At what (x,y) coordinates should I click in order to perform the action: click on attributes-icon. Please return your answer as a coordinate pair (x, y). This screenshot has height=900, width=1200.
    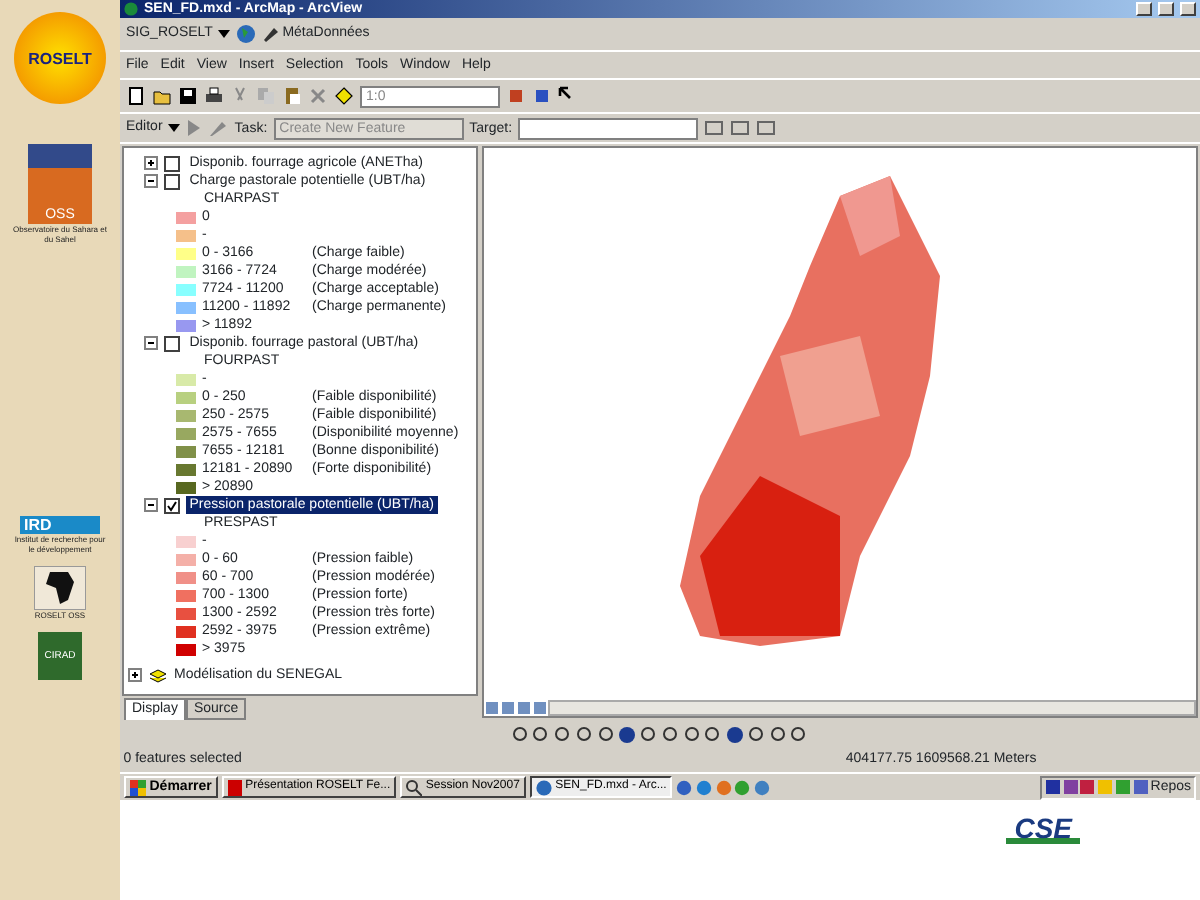
    Looking at the image, I should click on (740, 128).